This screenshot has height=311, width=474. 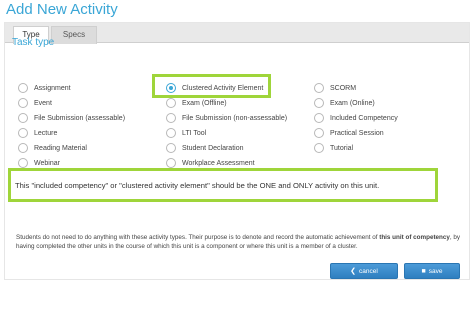 I want to click on radio-button-selected, so click(x=171, y=88).